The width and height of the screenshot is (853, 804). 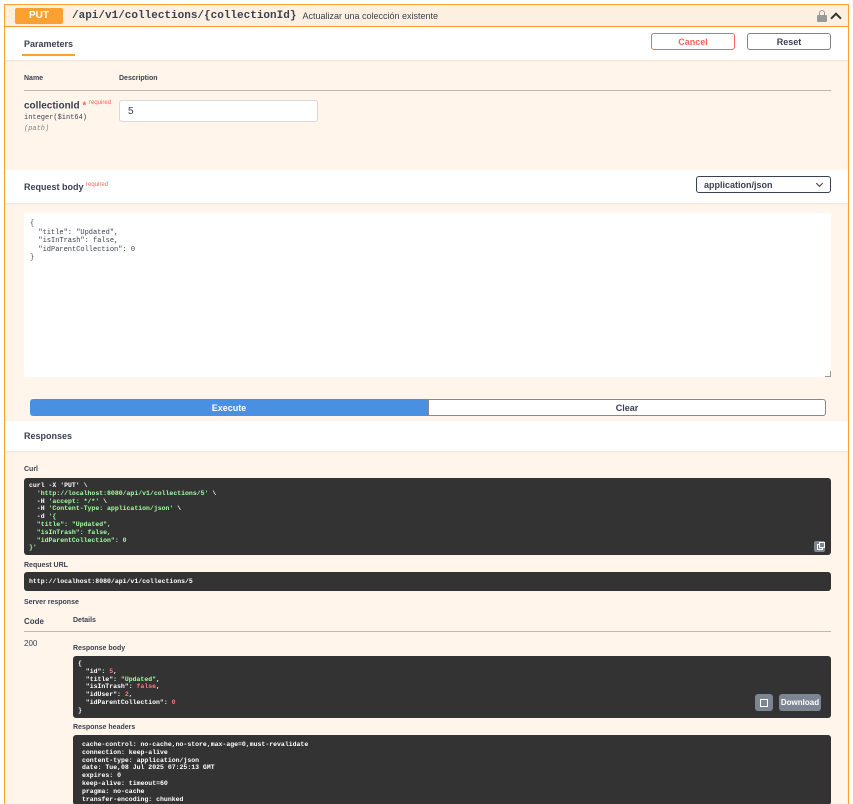 What do you see at coordinates (693, 41) in the screenshot?
I see `cancel-button: Cancel` at bounding box center [693, 41].